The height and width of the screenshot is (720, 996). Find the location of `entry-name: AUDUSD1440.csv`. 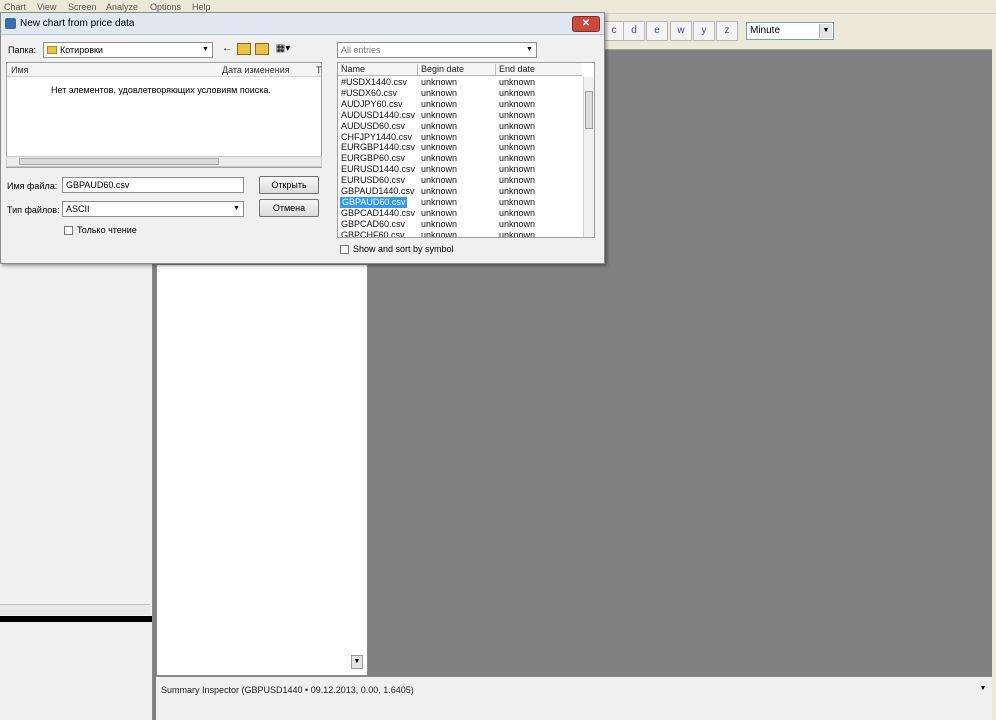

entry-name: AUDUSD1440.csv is located at coordinates (378, 114).